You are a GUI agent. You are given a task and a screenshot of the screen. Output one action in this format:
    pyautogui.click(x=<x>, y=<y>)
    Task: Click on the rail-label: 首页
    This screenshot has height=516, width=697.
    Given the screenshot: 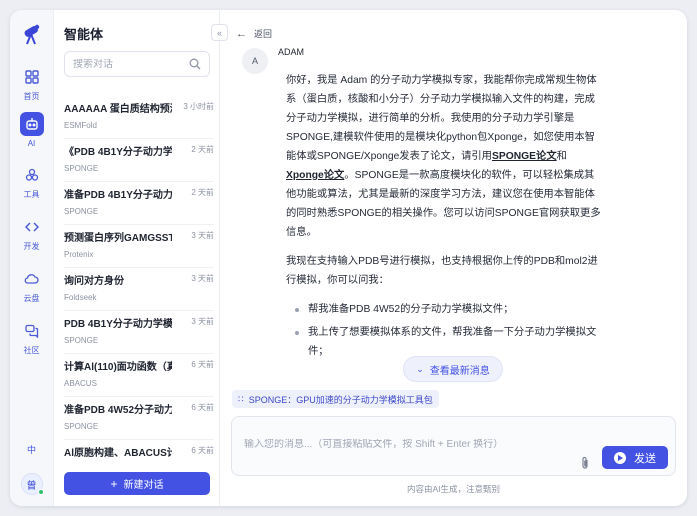 What is the action you would take?
    pyautogui.click(x=31, y=96)
    